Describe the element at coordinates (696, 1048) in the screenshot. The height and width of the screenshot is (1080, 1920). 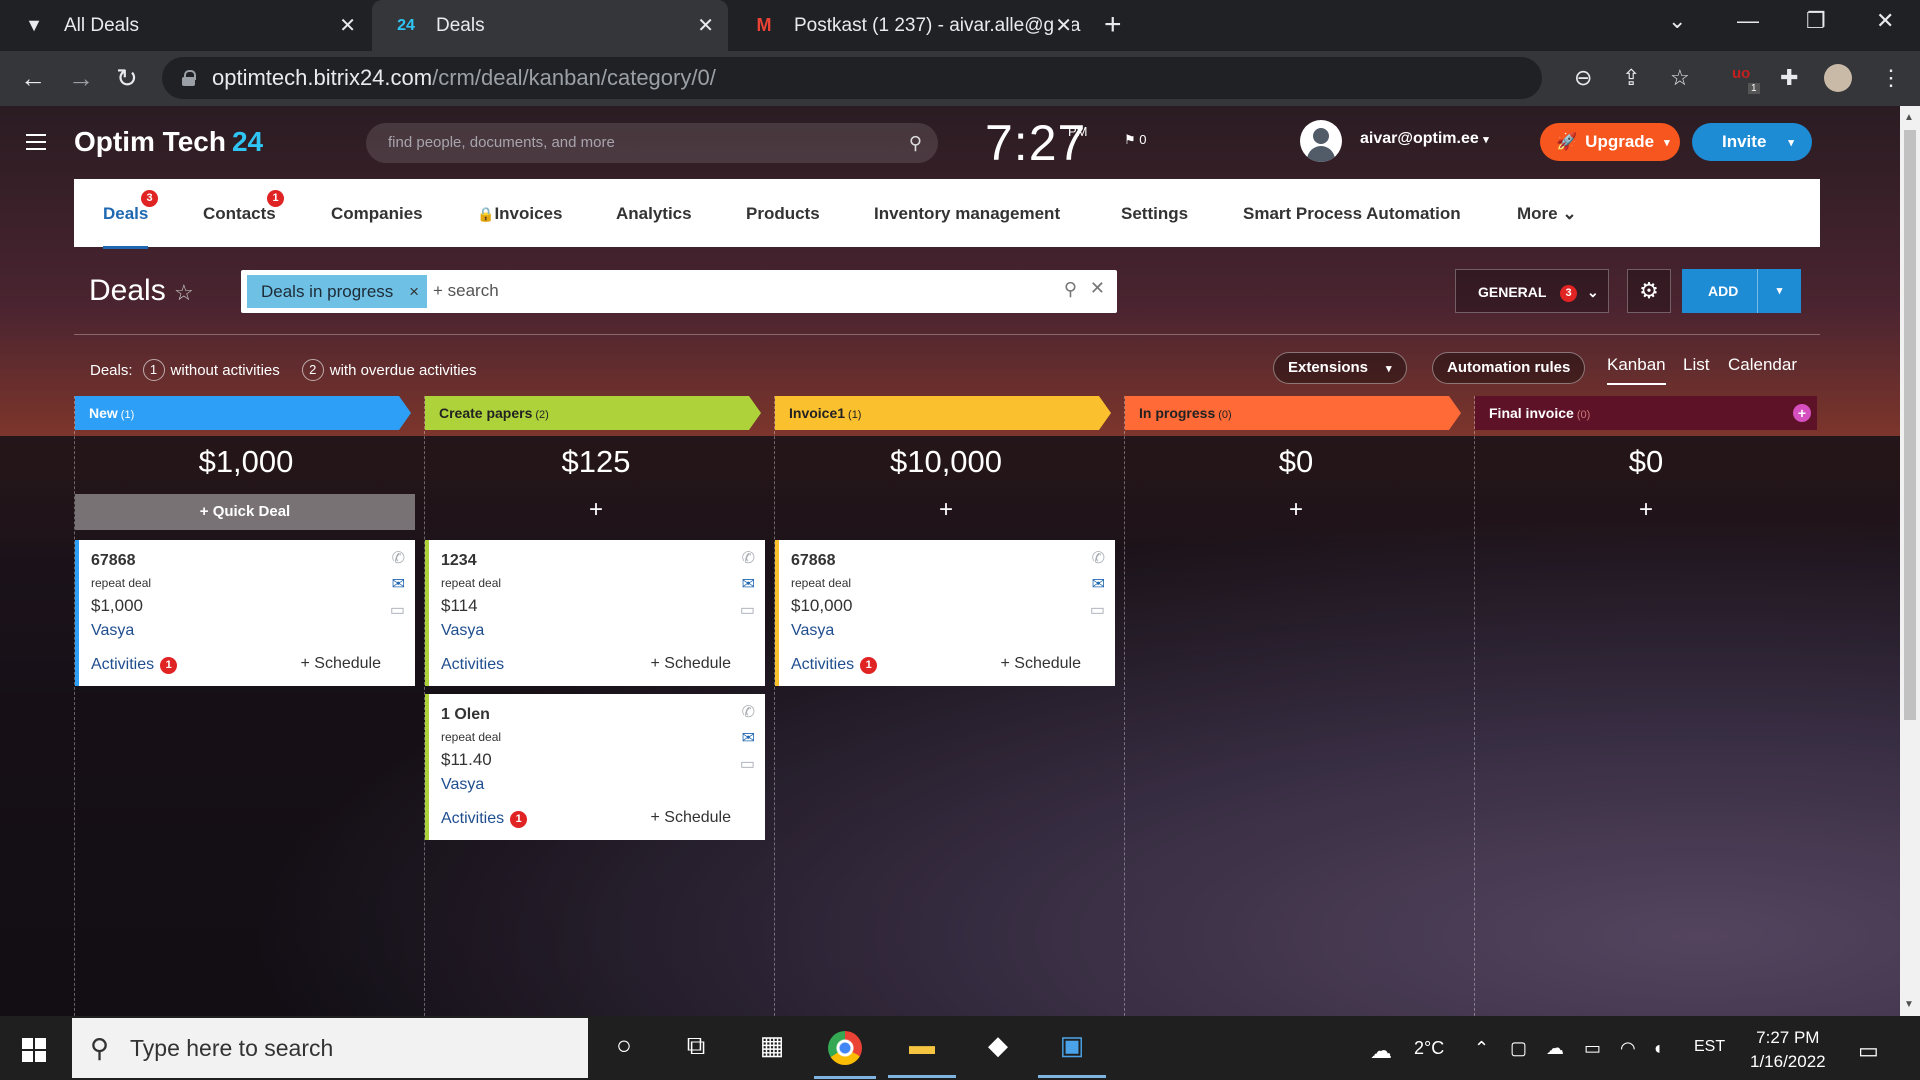
I see `task-view-icon: ⧉` at that location.